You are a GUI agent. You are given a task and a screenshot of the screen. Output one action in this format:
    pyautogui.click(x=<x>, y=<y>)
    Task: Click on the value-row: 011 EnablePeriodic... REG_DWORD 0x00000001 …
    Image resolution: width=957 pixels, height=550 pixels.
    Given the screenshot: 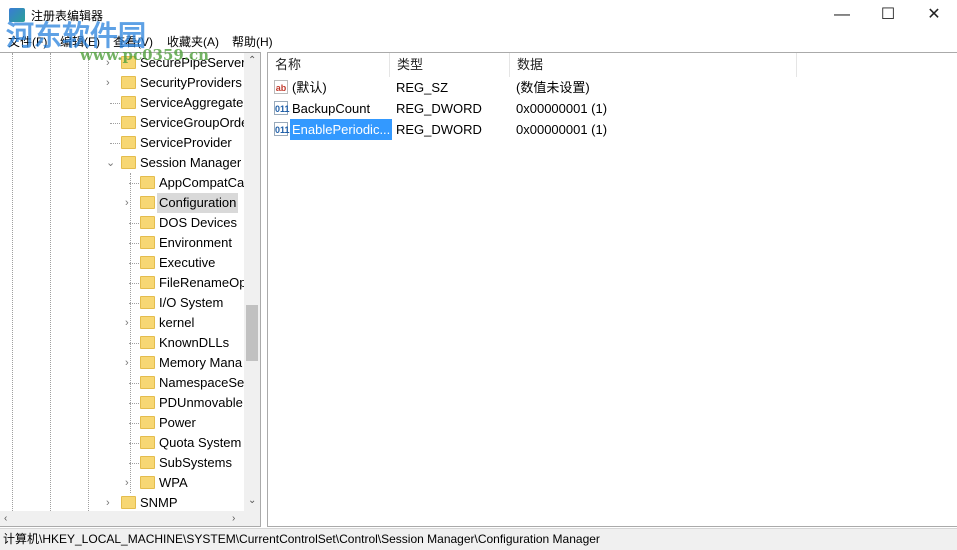 What is the action you would take?
    pyautogui.click(x=612, y=129)
    